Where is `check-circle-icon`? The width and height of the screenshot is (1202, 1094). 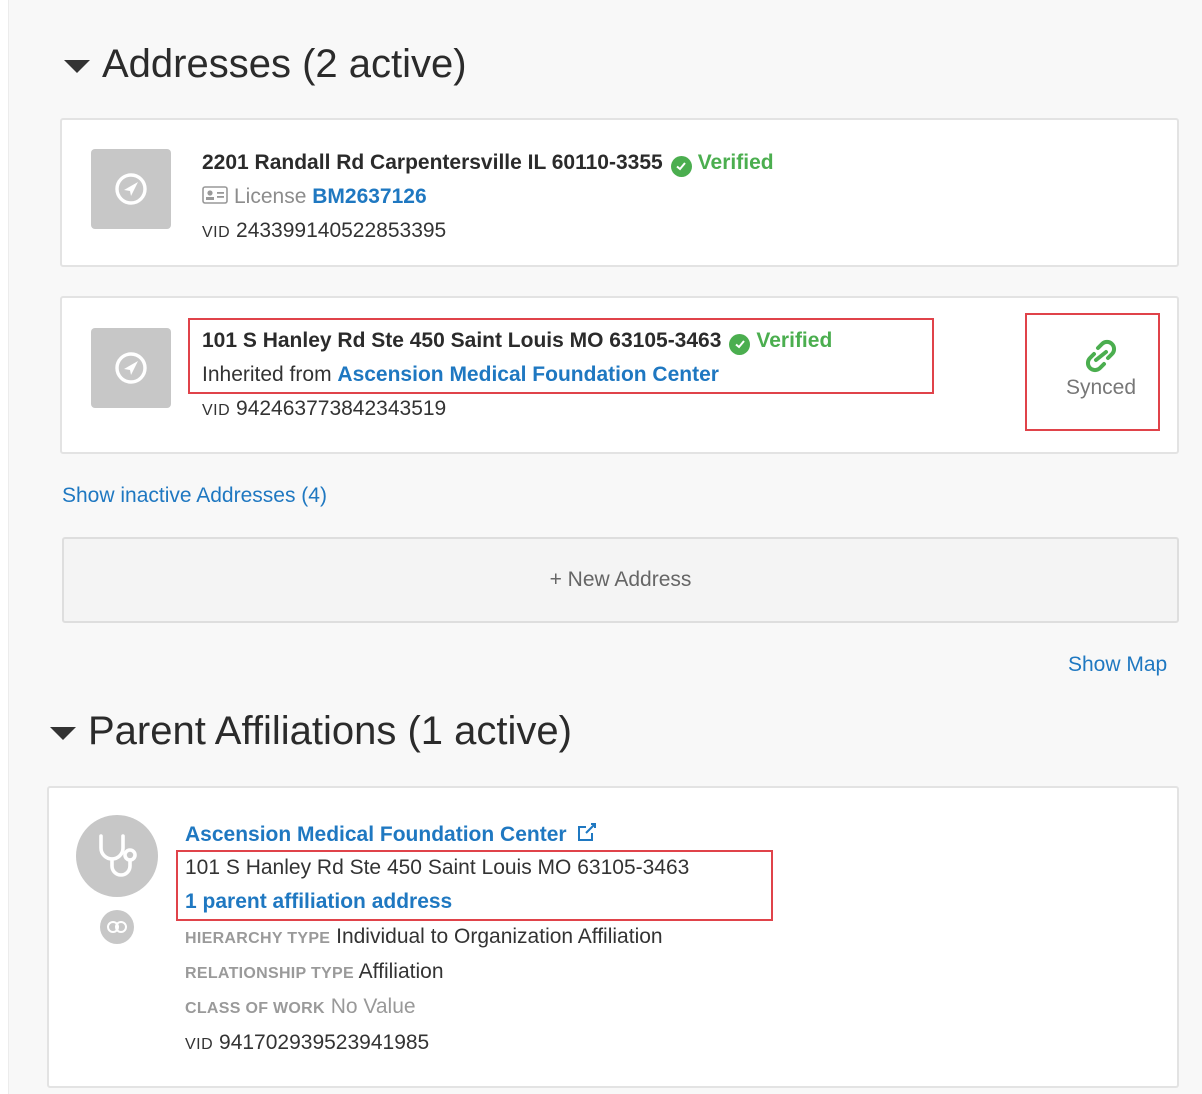 check-circle-icon is located at coordinates (681, 166).